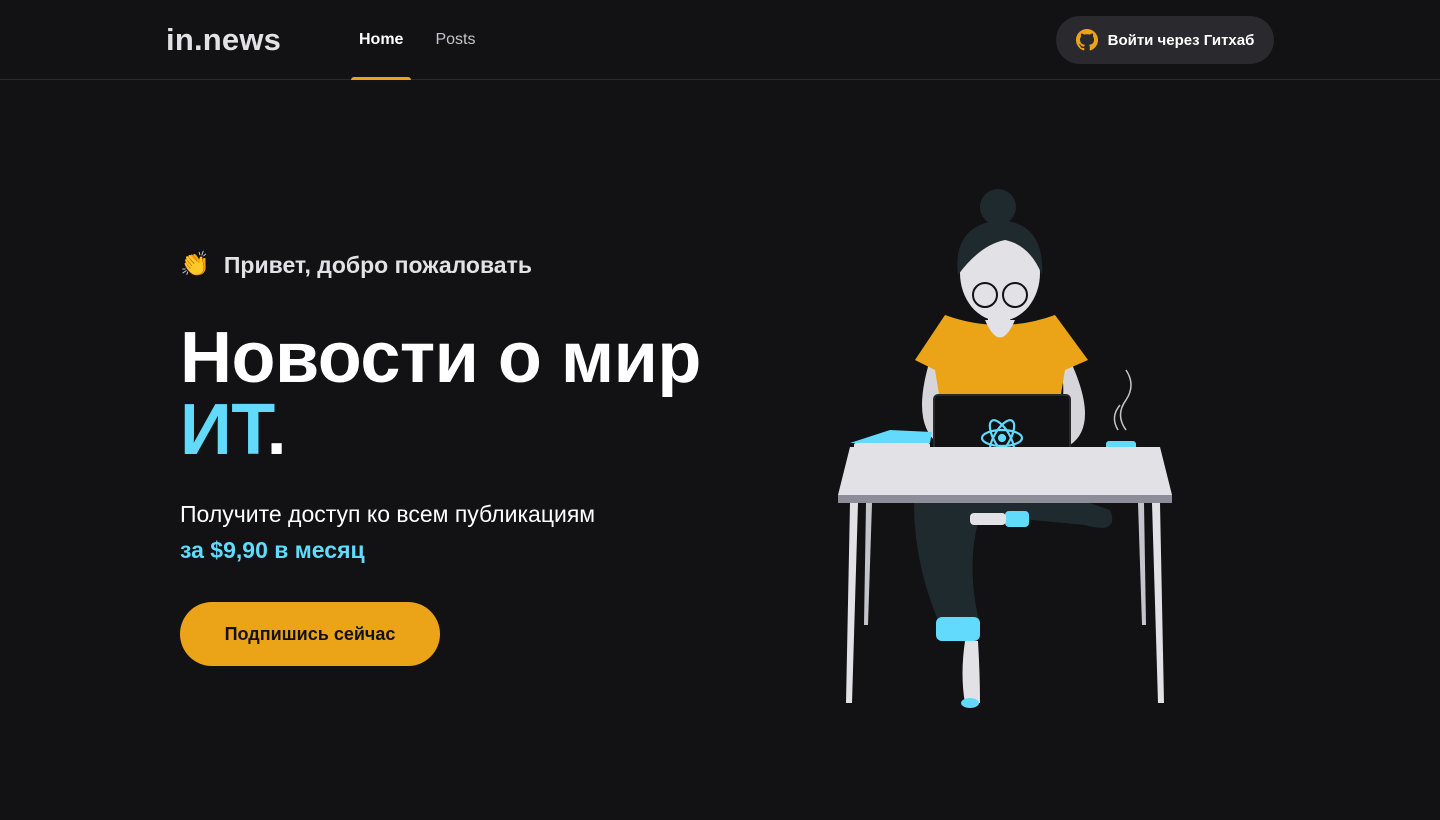 The width and height of the screenshot is (1440, 820). Describe the element at coordinates (272, 550) in the screenshot. I see `price-text: за $9,90 в месяц` at that location.